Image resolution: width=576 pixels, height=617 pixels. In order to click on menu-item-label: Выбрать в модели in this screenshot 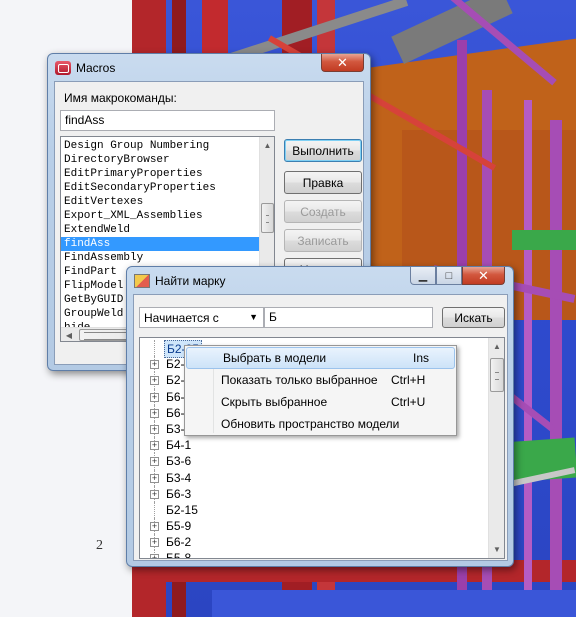, I will do `click(275, 358)`.